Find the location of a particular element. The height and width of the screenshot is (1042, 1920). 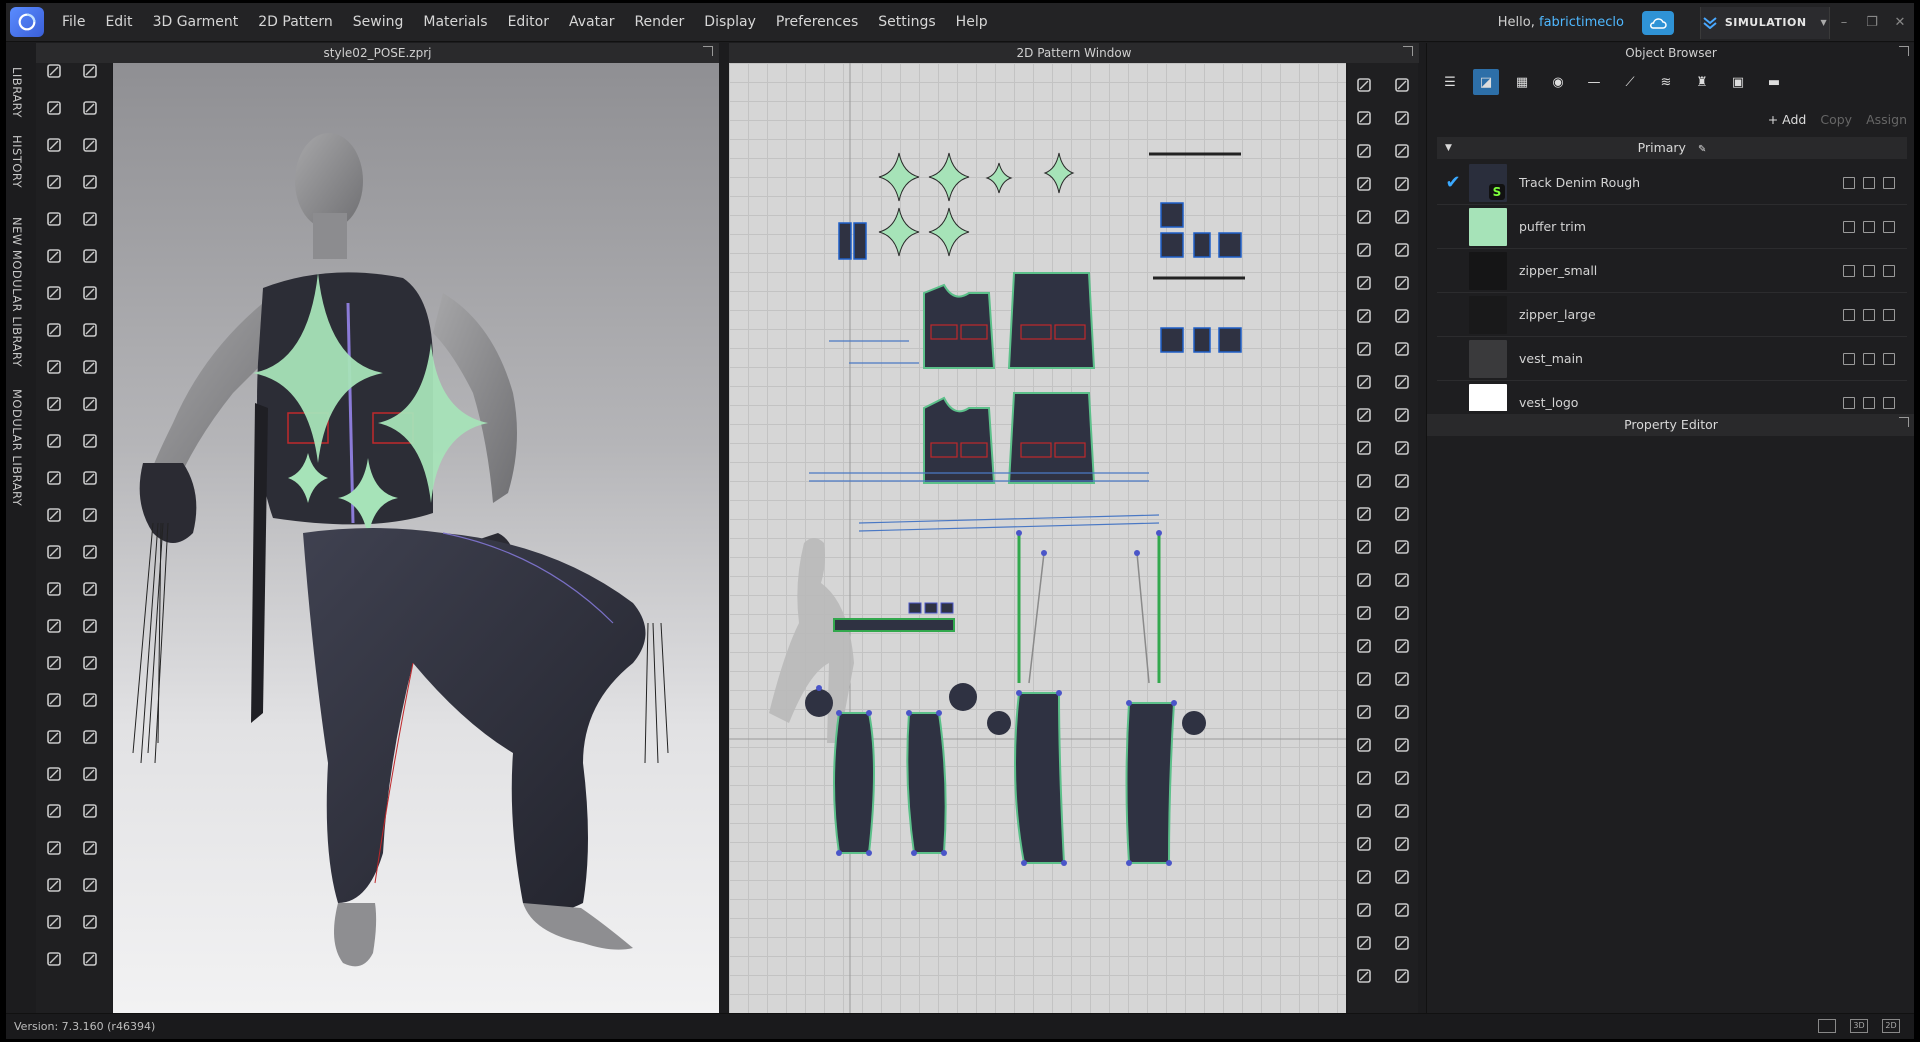

menu-settings: Settings is located at coordinates (906, 22).